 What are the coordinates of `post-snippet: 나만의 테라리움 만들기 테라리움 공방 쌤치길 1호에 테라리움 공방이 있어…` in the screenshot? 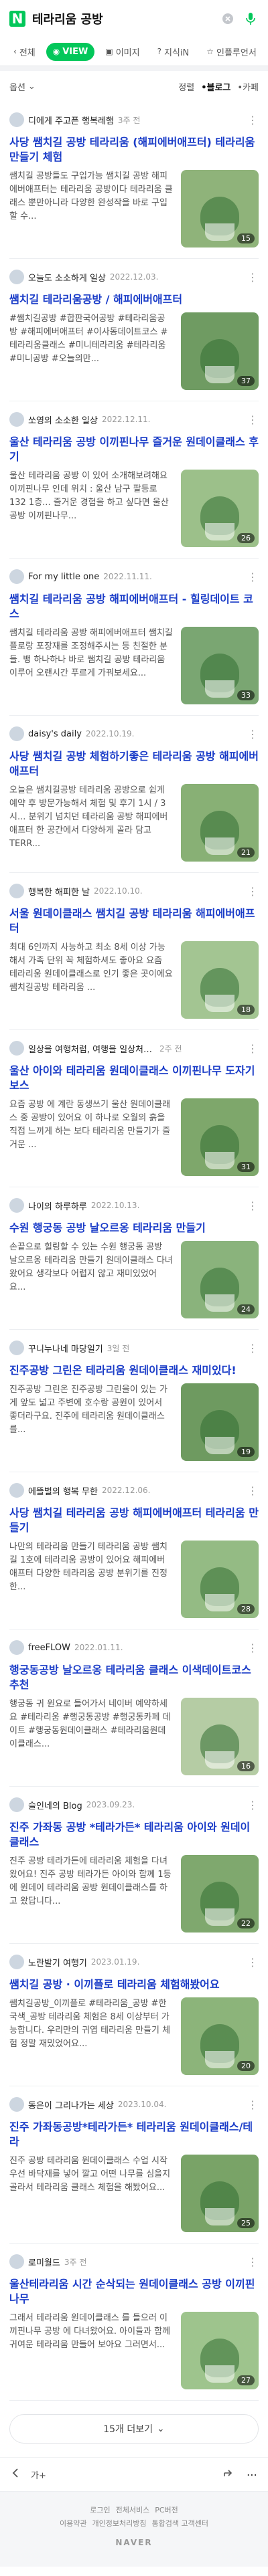 It's located at (91, 1579).